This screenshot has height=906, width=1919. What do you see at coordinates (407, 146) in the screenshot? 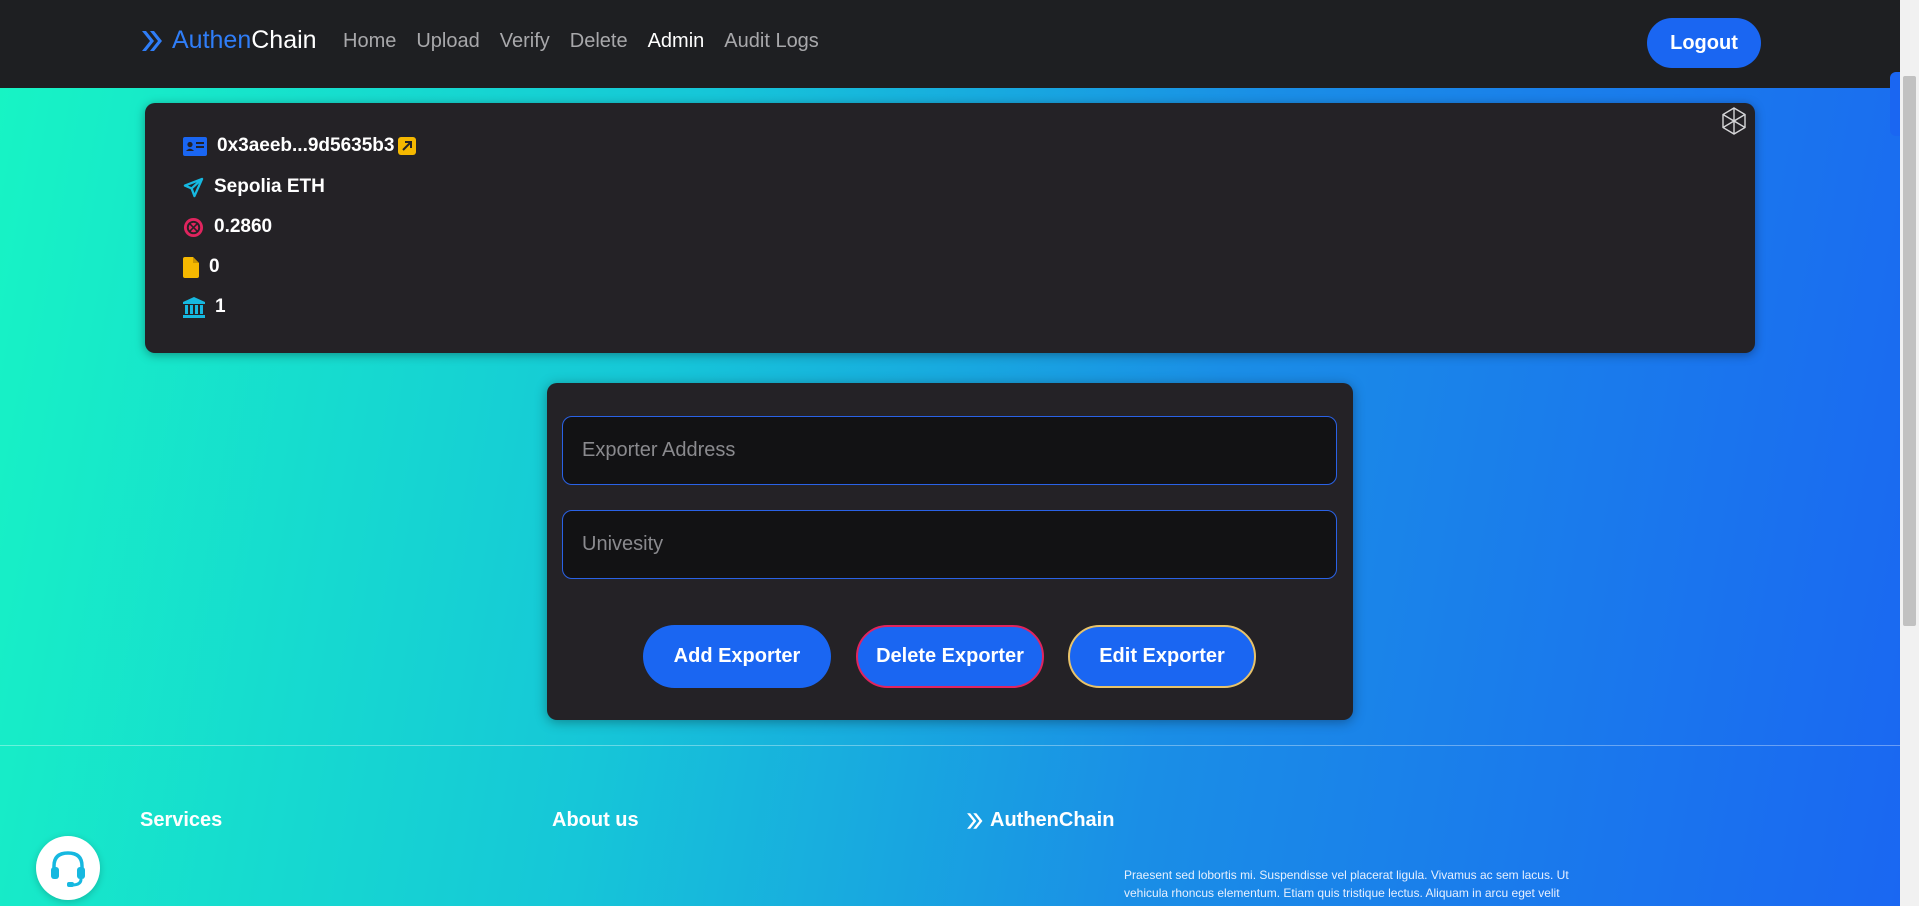
I see `external-link-icon` at bounding box center [407, 146].